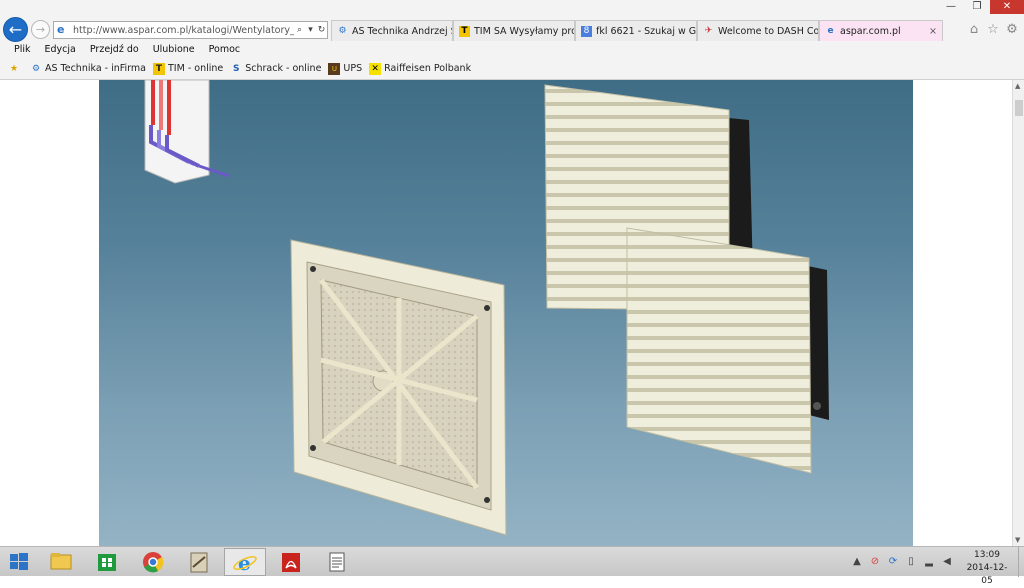 The height and width of the screenshot is (588, 1024). What do you see at coordinates (1007, 7) in the screenshot?
I see `close-button: ✕` at bounding box center [1007, 7].